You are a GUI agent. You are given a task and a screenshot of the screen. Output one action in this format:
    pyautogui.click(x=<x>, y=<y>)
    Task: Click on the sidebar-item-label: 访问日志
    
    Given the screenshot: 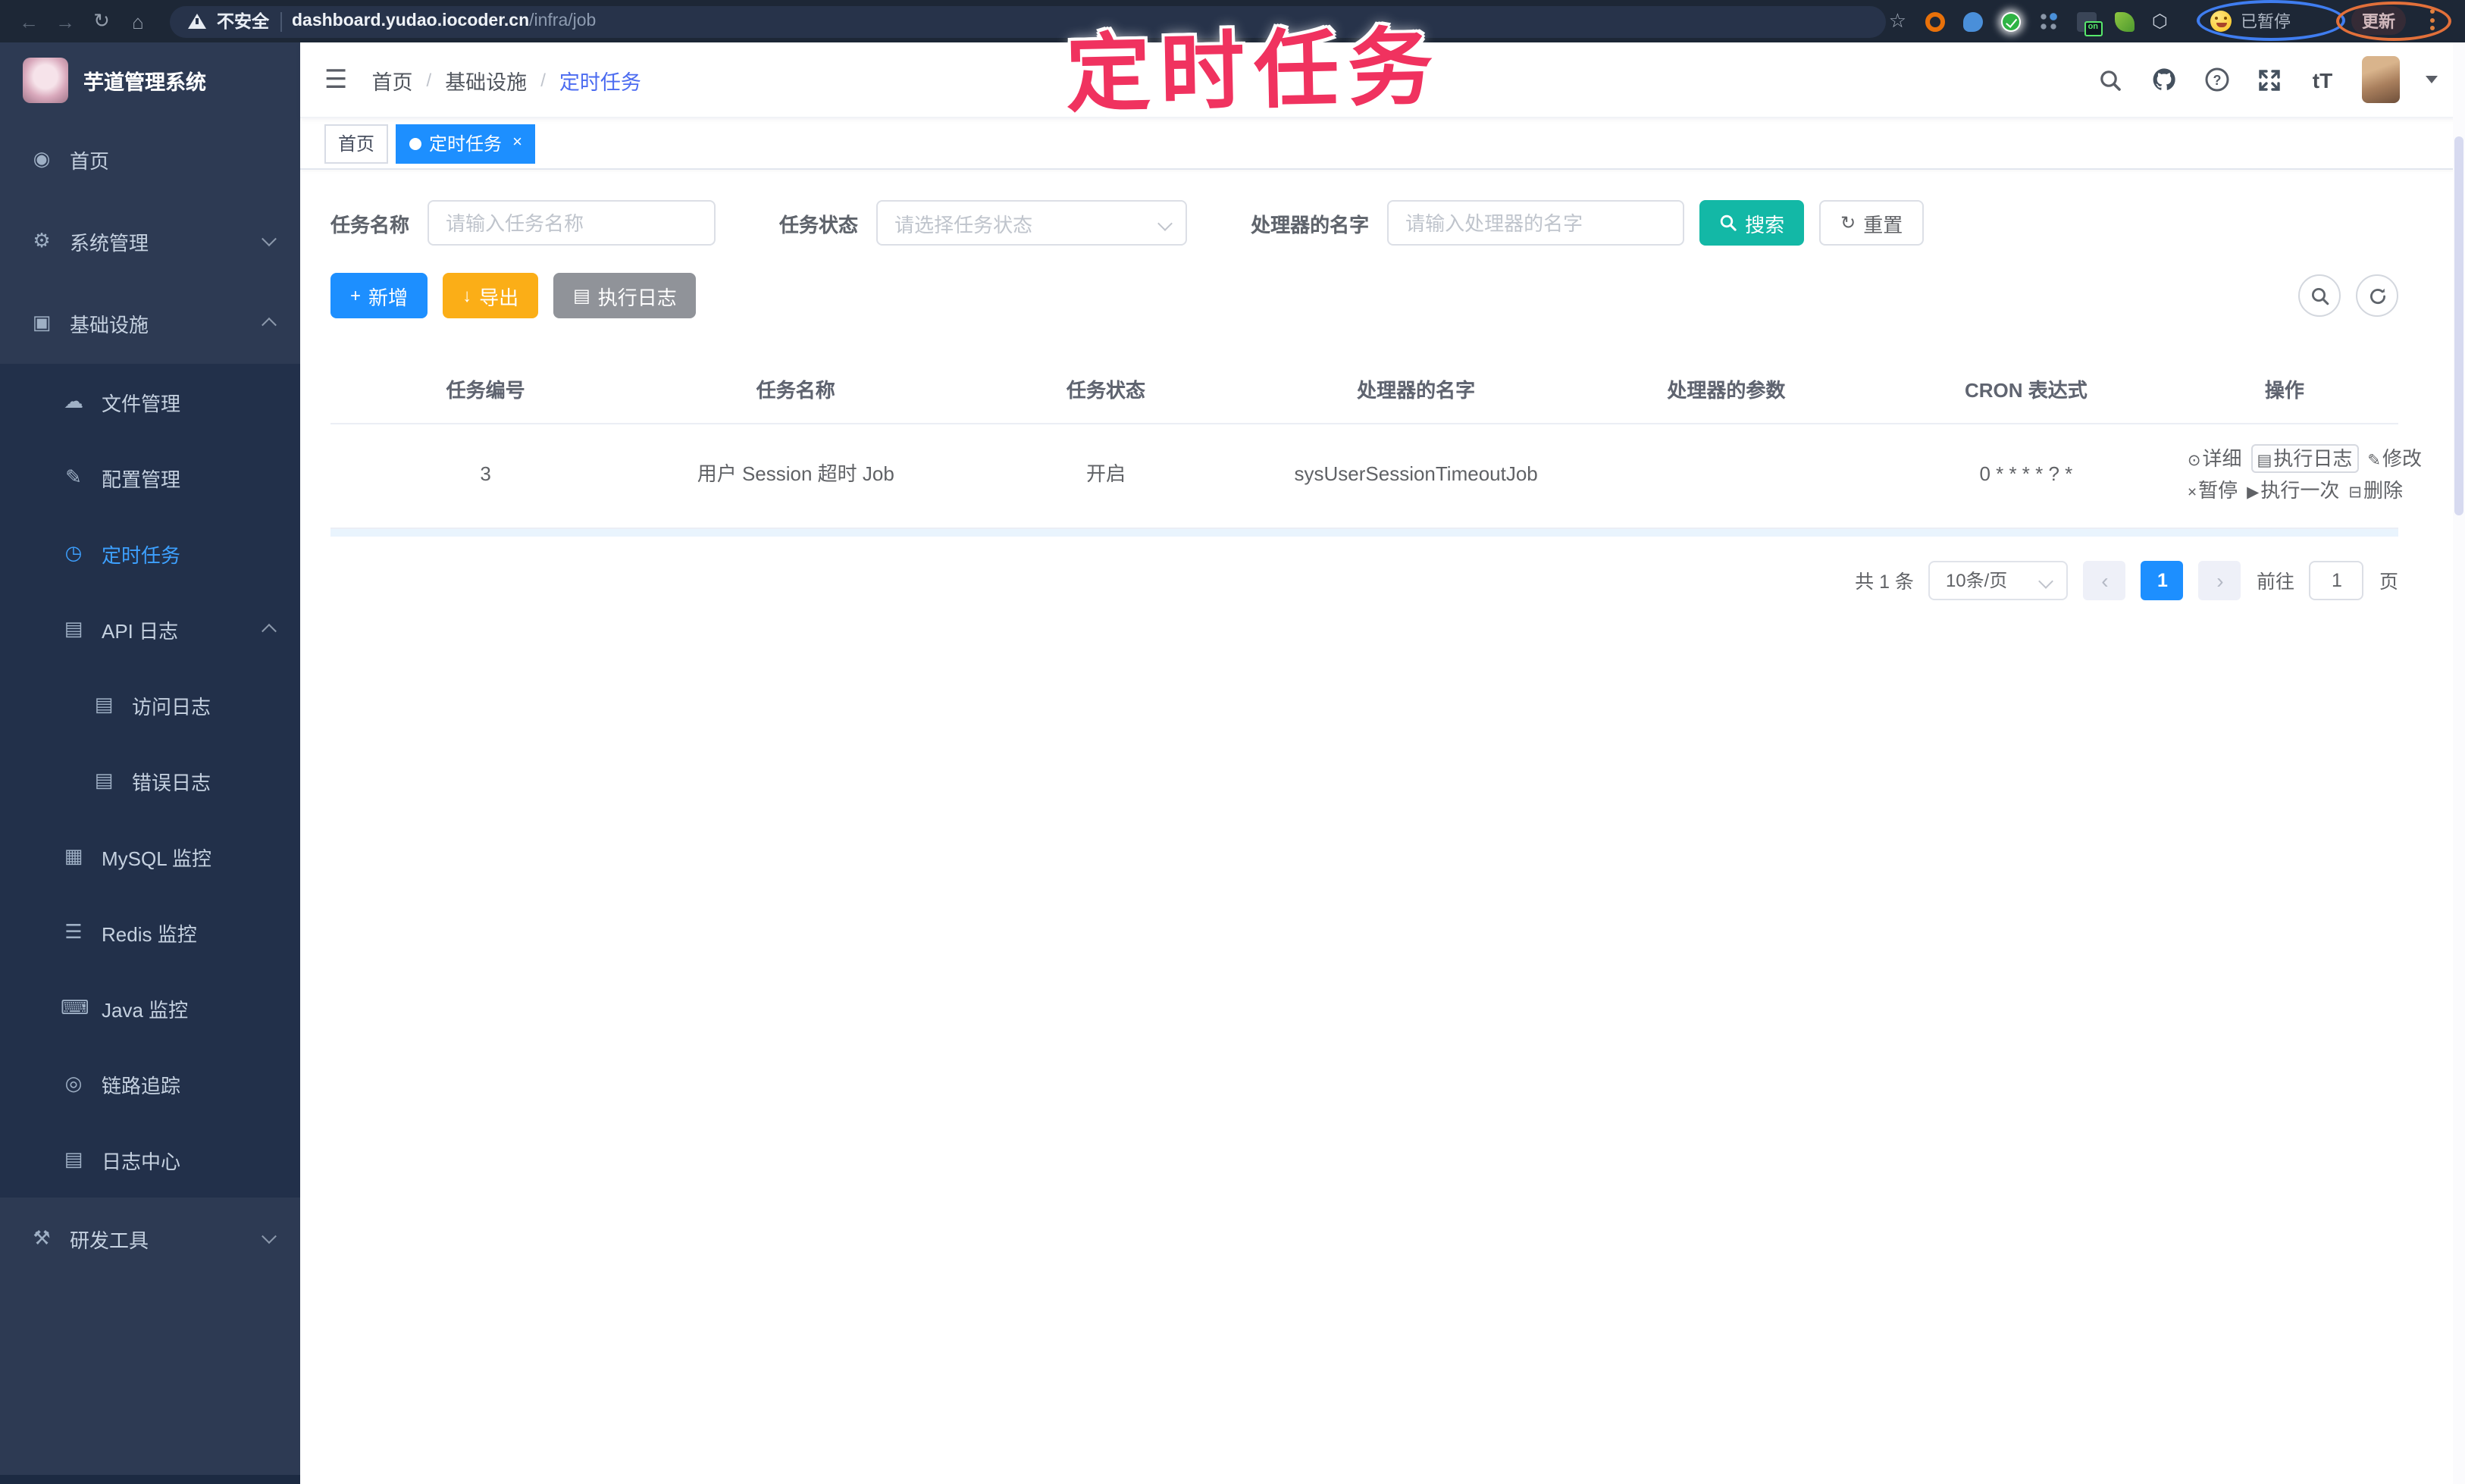 What is the action you would take?
    pyautogui.click(x=171, y=707)
    